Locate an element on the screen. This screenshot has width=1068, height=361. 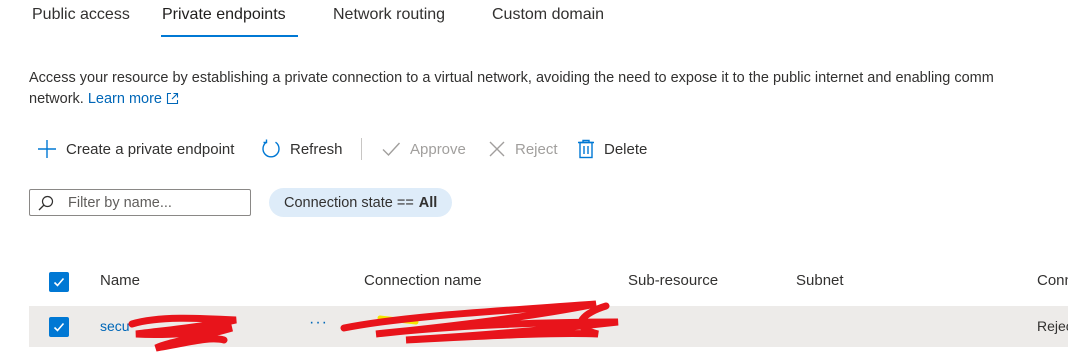
description-line2: network. Learn more is located at coordinates (104, 99).